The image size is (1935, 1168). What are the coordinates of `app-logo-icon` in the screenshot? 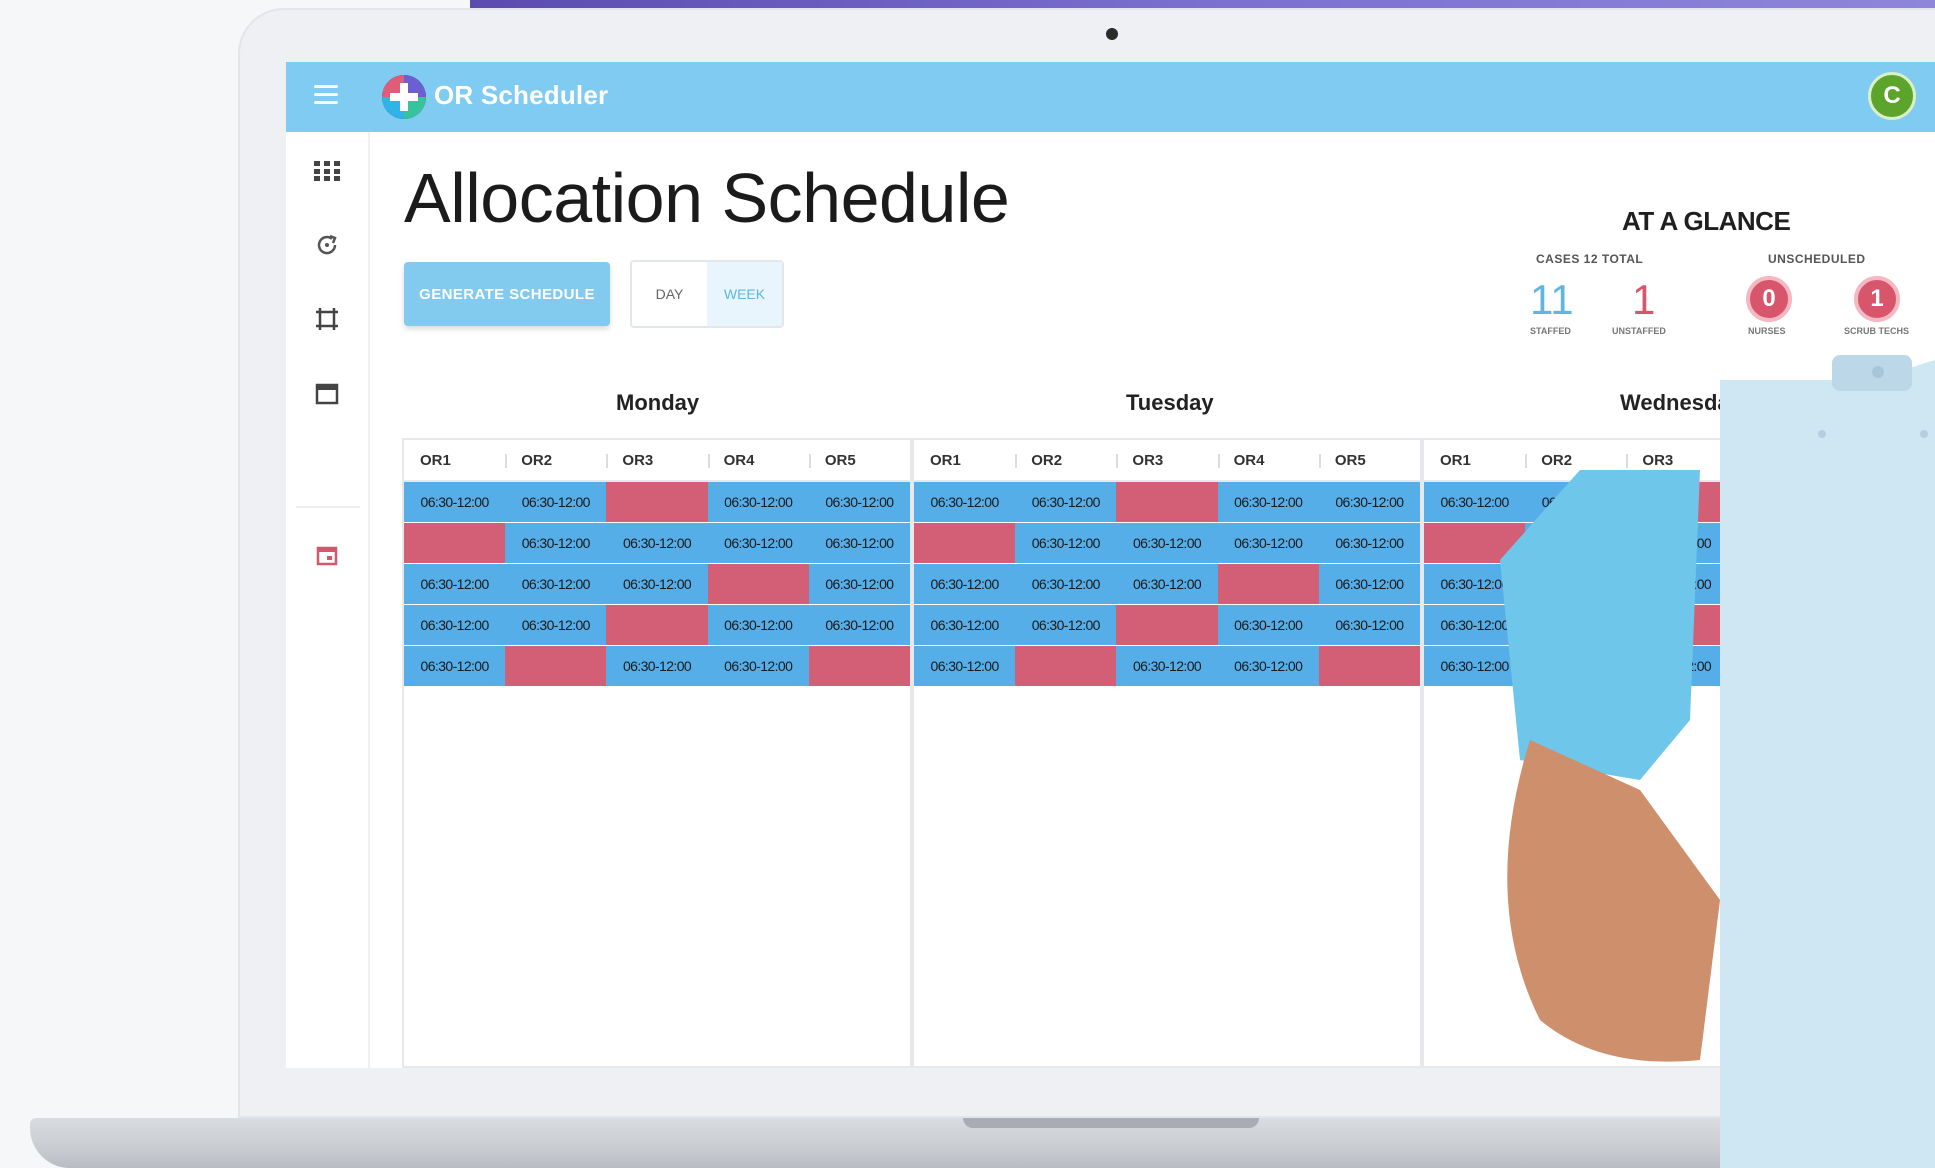 It's located at (404, 97).